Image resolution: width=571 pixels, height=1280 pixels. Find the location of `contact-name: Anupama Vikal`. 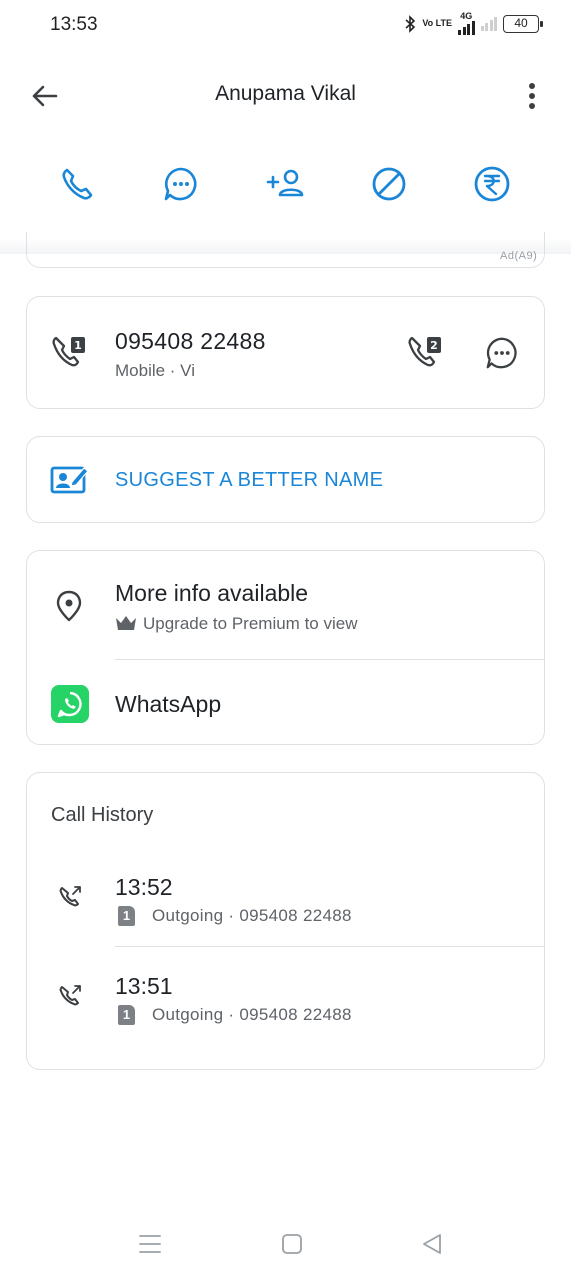

contact-name: Anupama Vikal is located at coordinates (285, 93).